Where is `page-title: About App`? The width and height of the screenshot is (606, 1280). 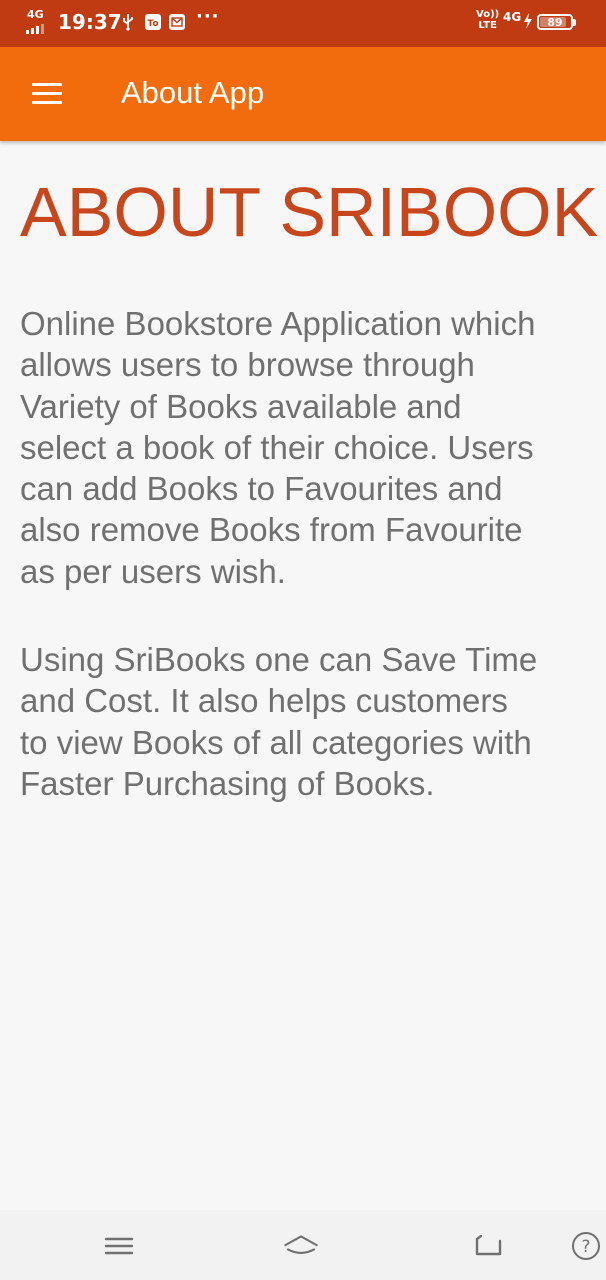
page-title: About App is located at coordinates (193, 92).